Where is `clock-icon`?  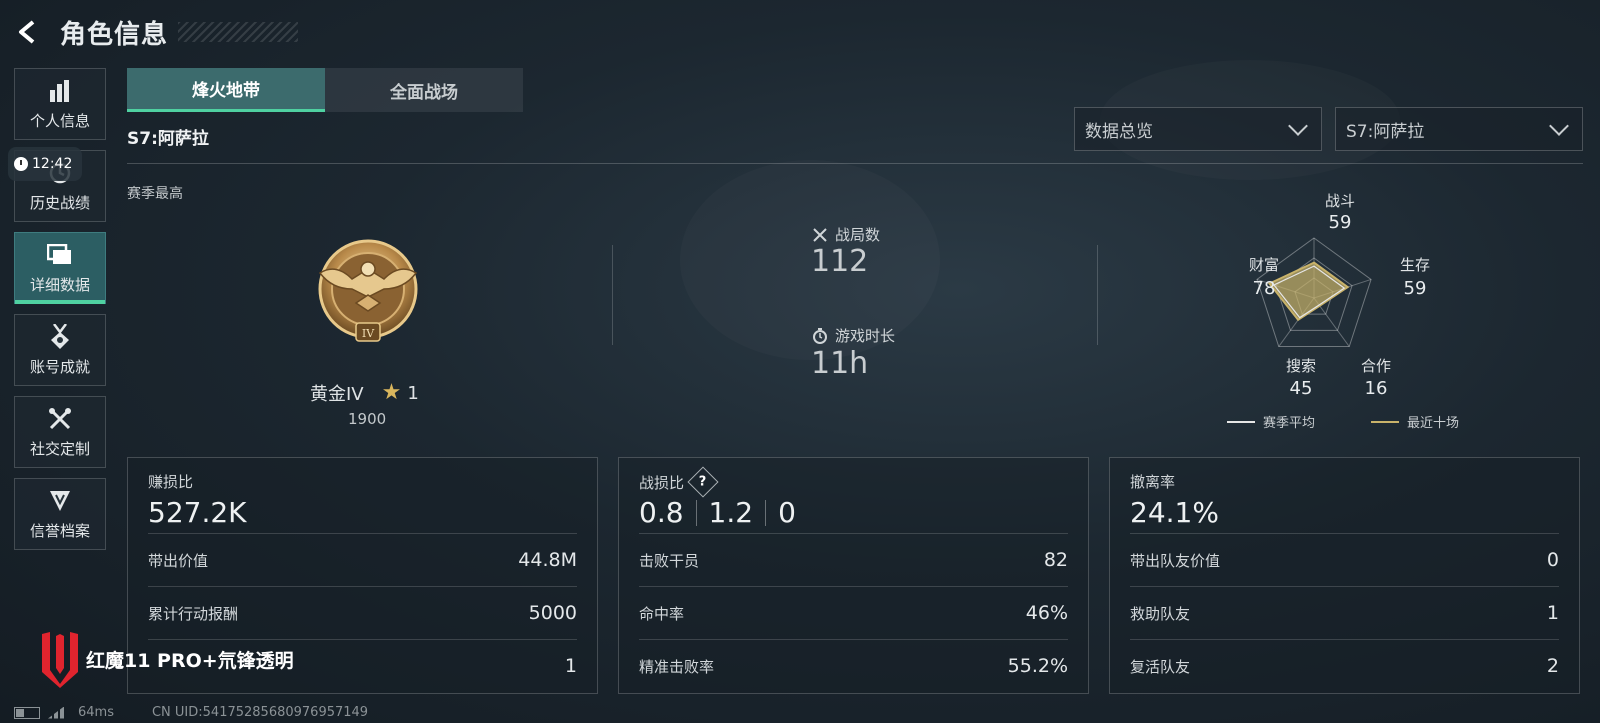 clock-icon is located at coordinates (21, 164).